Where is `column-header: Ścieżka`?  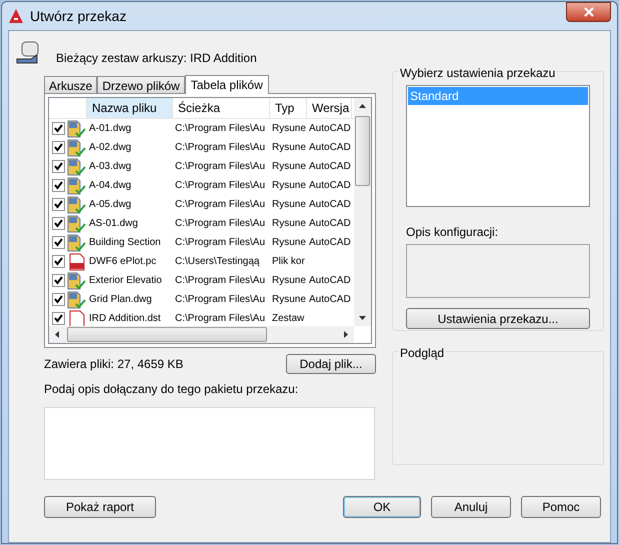
column-header: Ścieżka is located at coordinates (221, 108).